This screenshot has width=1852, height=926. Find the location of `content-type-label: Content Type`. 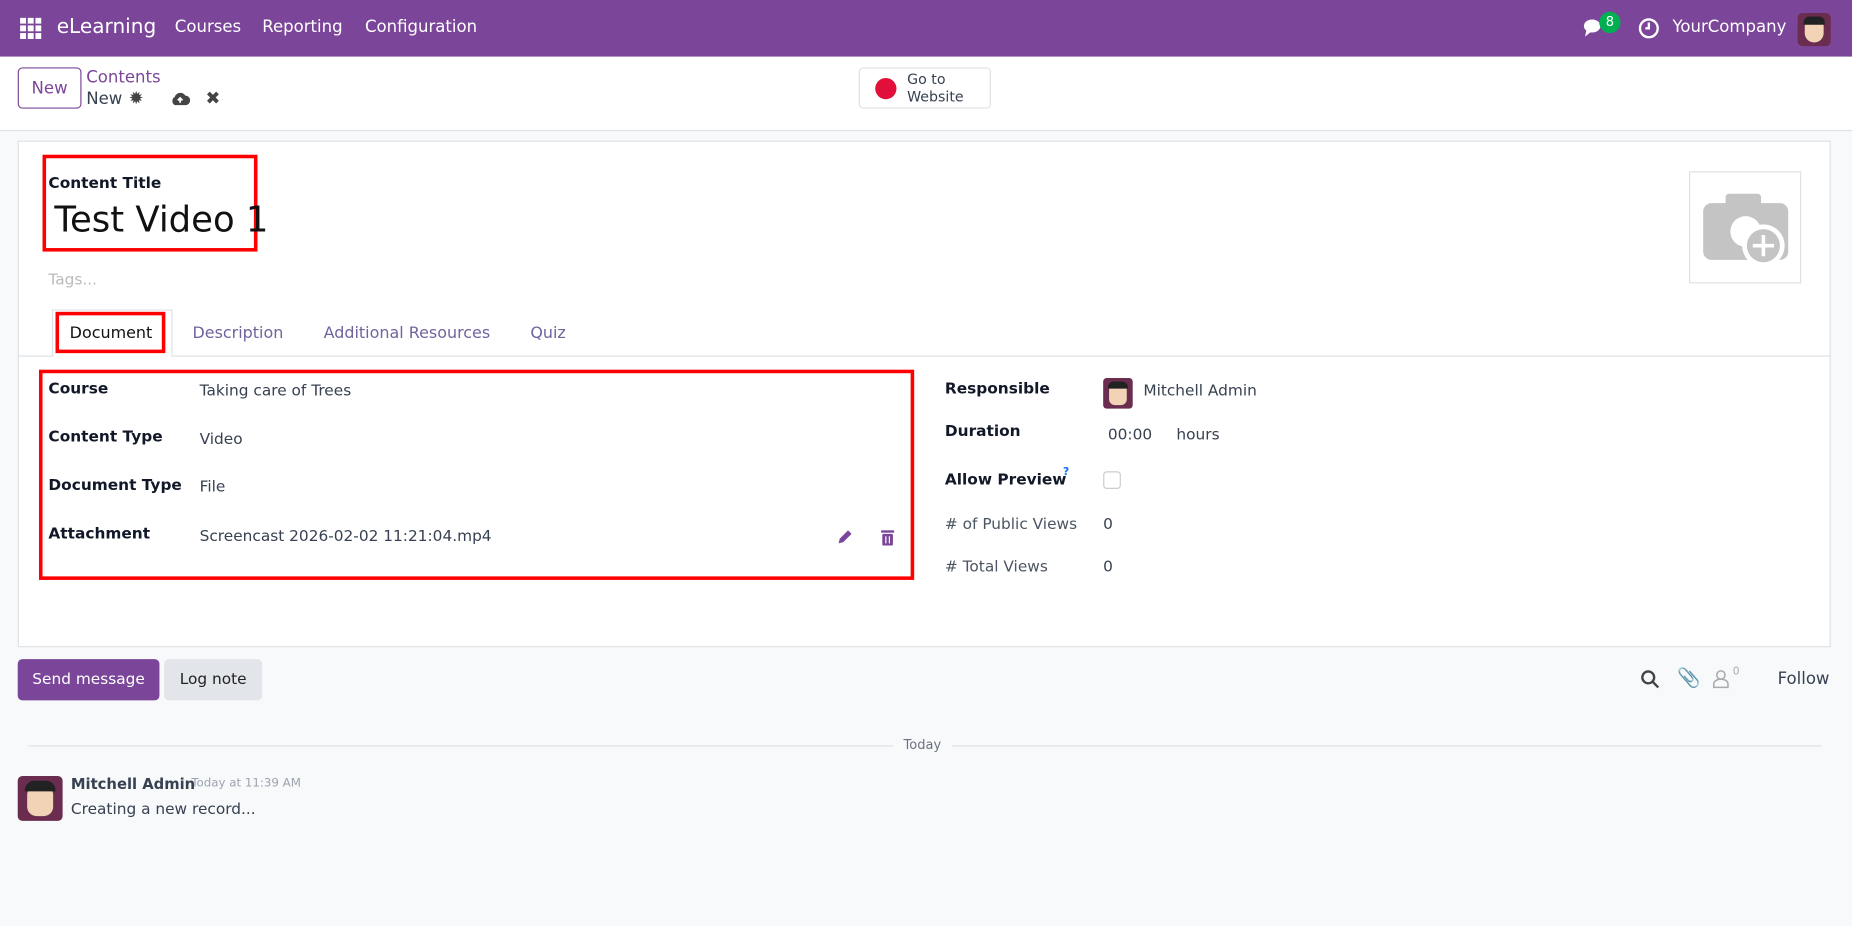

content-type-label: Content Type is located at coordinates (105, 437).